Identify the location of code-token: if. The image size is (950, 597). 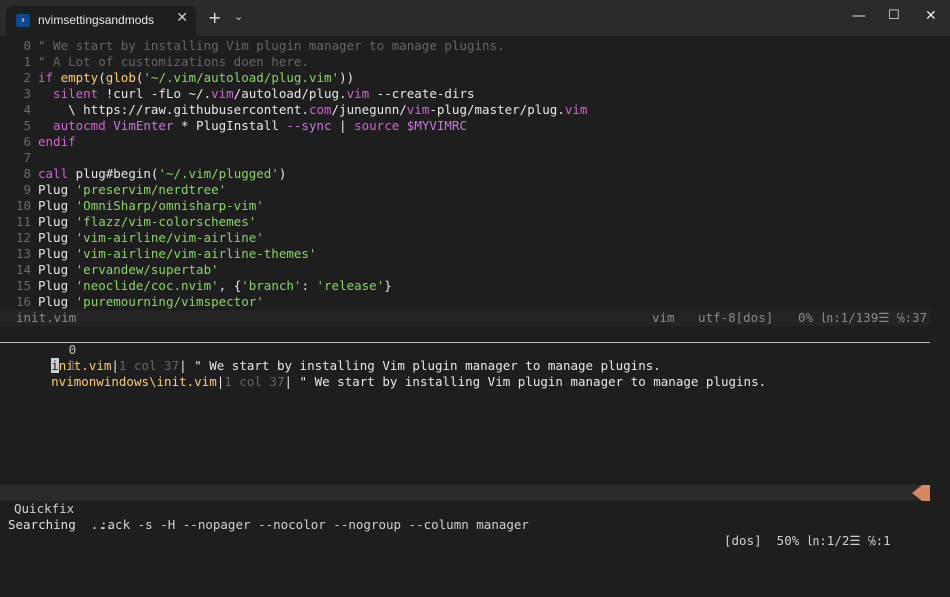
(49, 77).